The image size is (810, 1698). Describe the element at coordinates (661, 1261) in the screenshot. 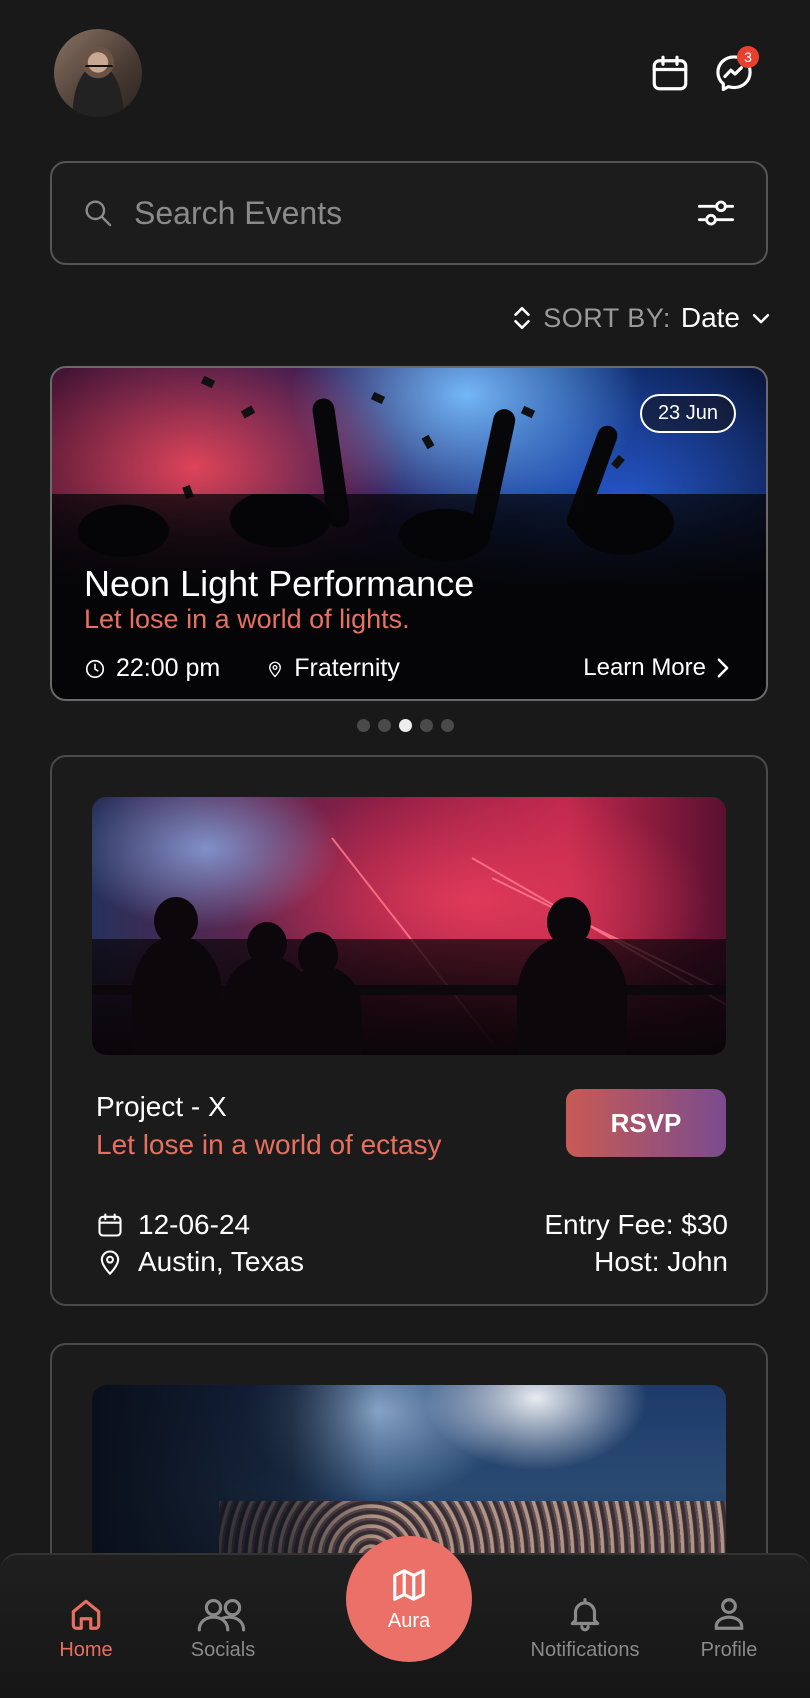

I see `event-host: Host: John` at that location.